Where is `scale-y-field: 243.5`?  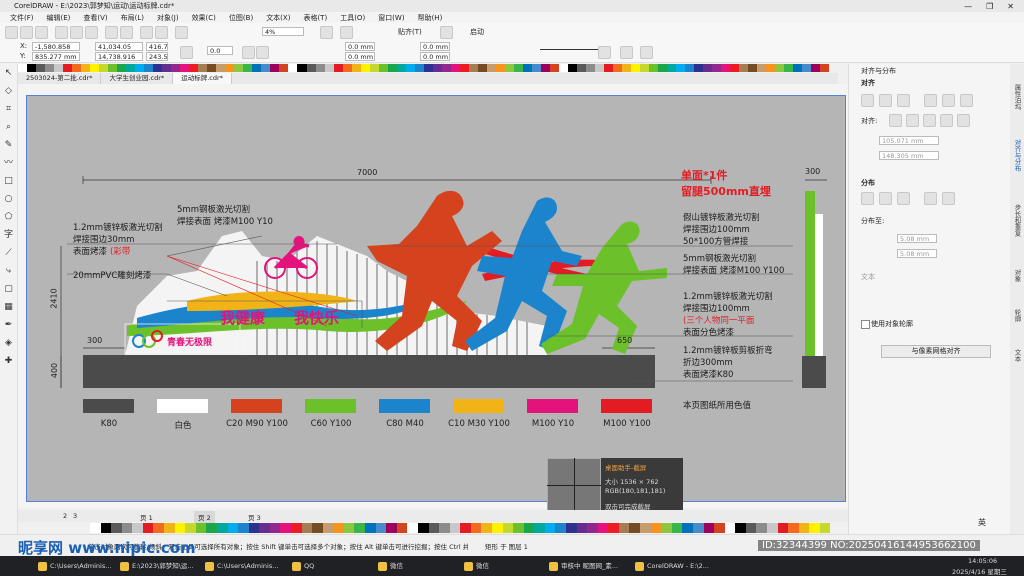 scale-y-field: 243.5 is located at coordinates (157, 56).